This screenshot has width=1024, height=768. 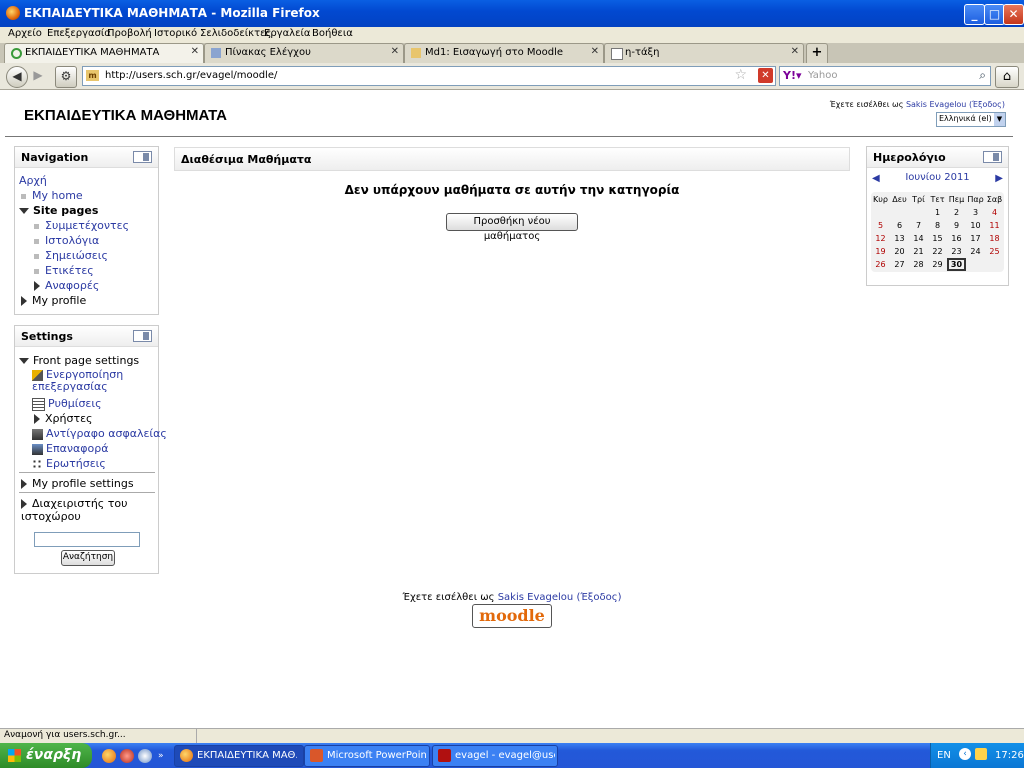 What do you see at coordinates (87, 225) in the screenshot?
I see `nav-participants-link: Συμμετέχοντες` at bounding box center [87, 225].